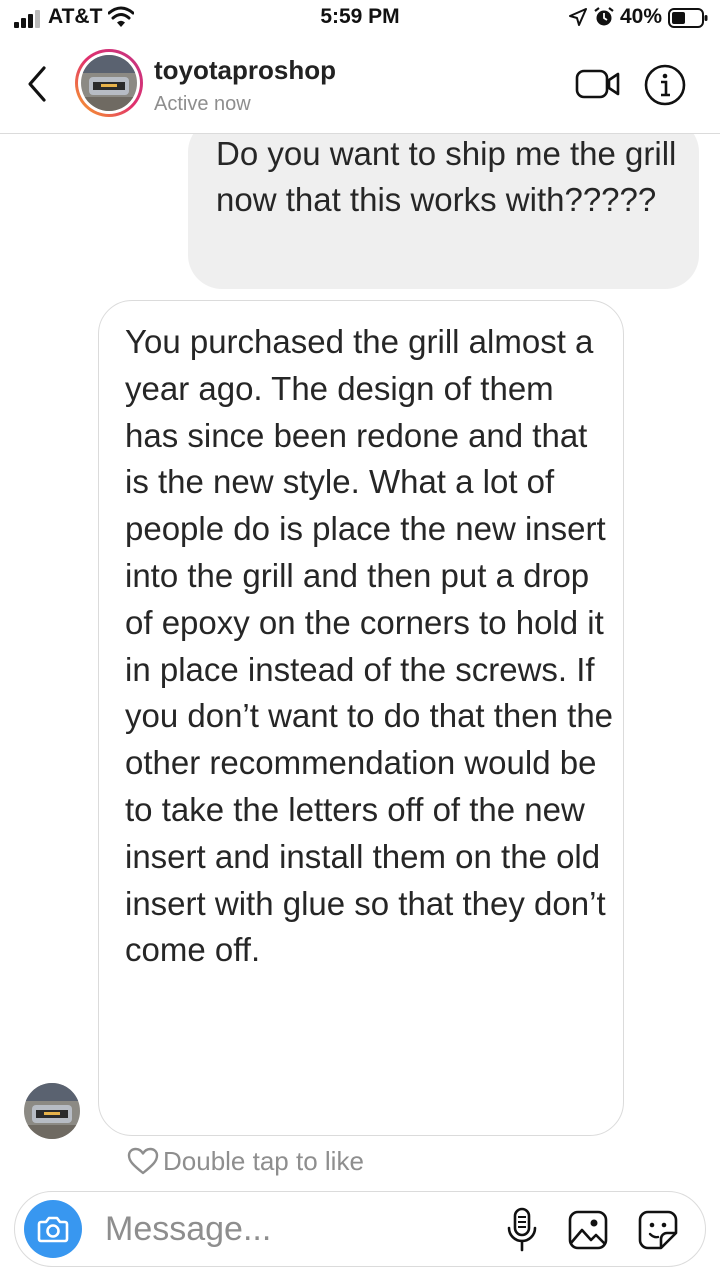 The width and height of the screenshot is (720, 1280). I want to click on status-bar: AT&T 5:59 PM 40%, so click(360, 18).